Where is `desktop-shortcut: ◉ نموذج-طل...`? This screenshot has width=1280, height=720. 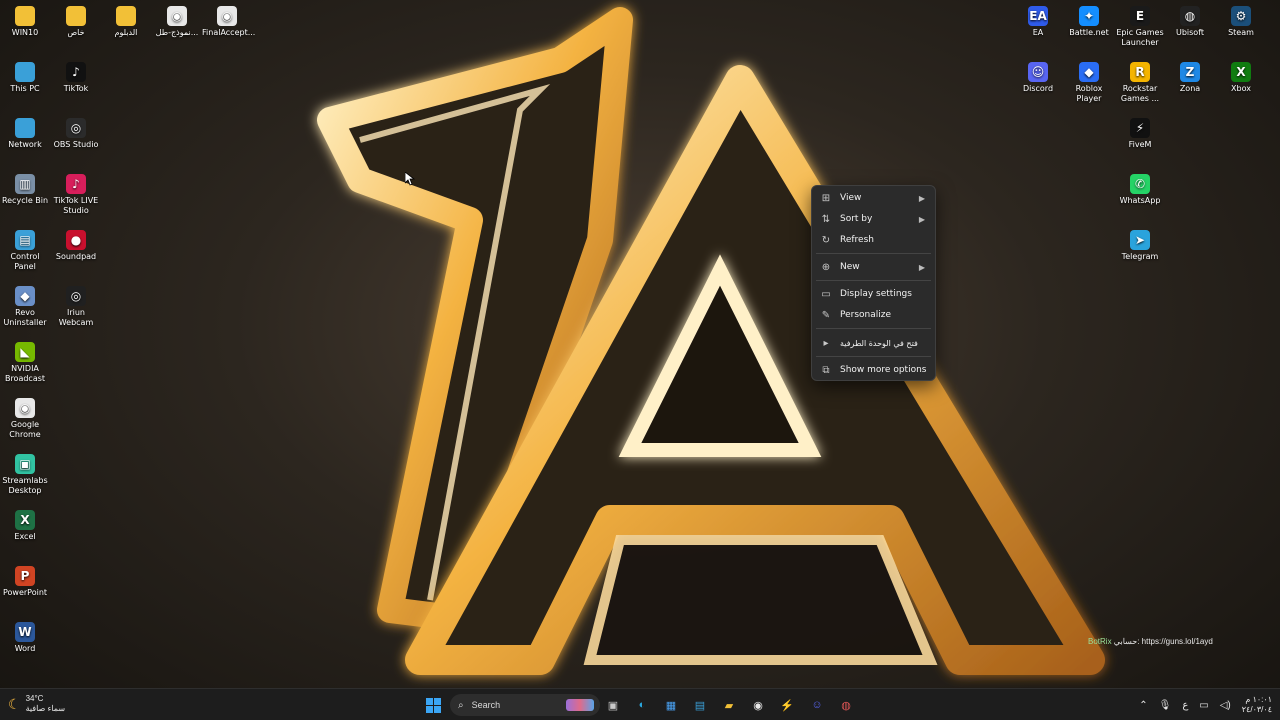
desktop-shortcut: ◉ نموذج-طل... is located at coordinates (177, 19).